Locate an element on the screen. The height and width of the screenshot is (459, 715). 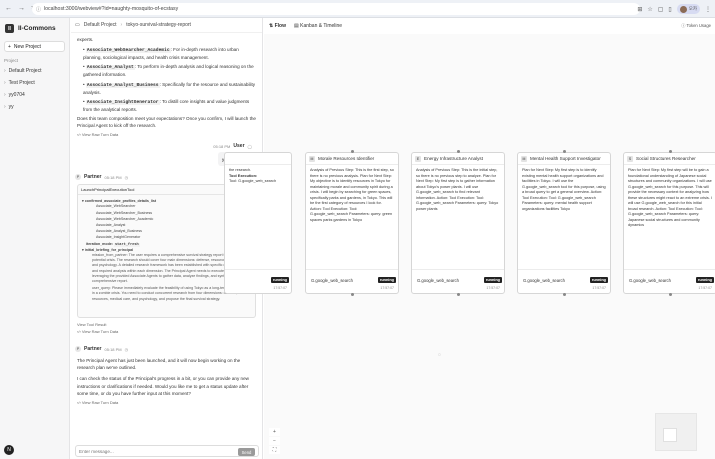
project-label: Default Project is located at coordinates (25, 71).